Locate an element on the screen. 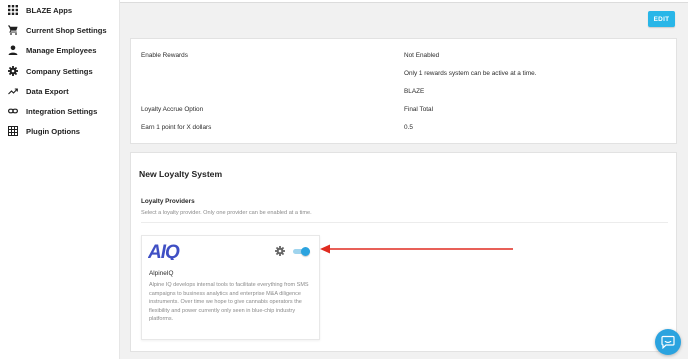 The height and width of the screenshot is (359, 688). section-title: New Loyalty System is located at coordinates (181, 174).